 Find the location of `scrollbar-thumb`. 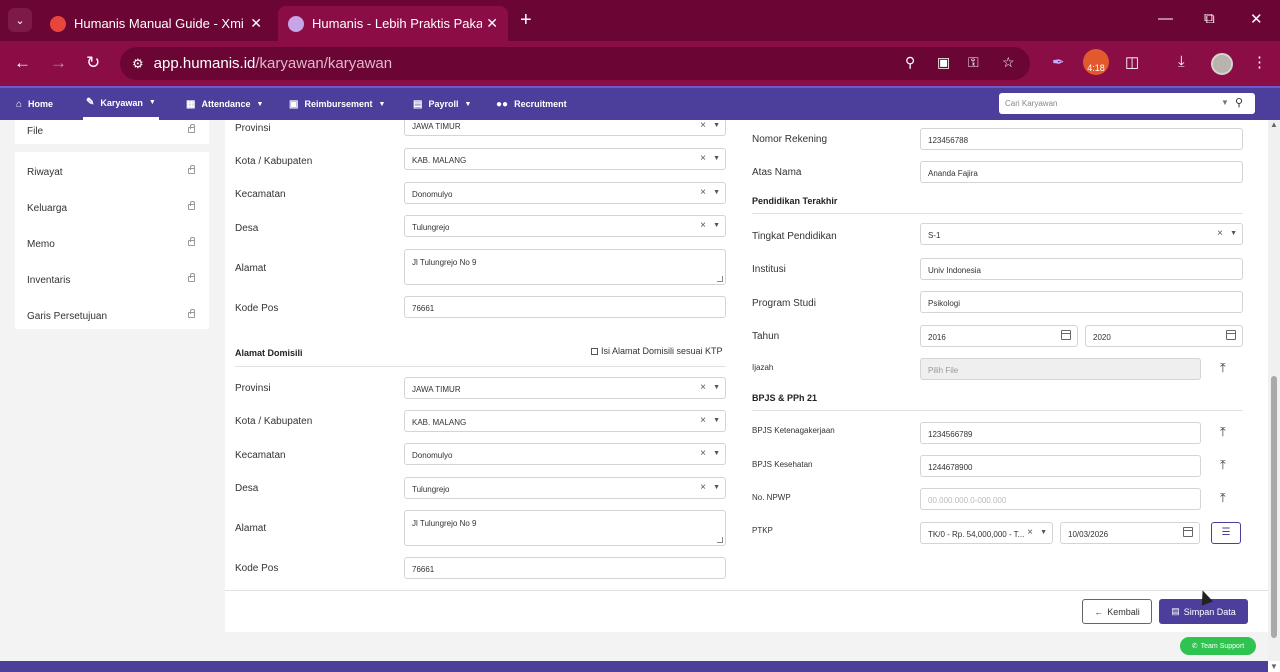

scrollbar-thumb is located at coordinates (1274, 507).